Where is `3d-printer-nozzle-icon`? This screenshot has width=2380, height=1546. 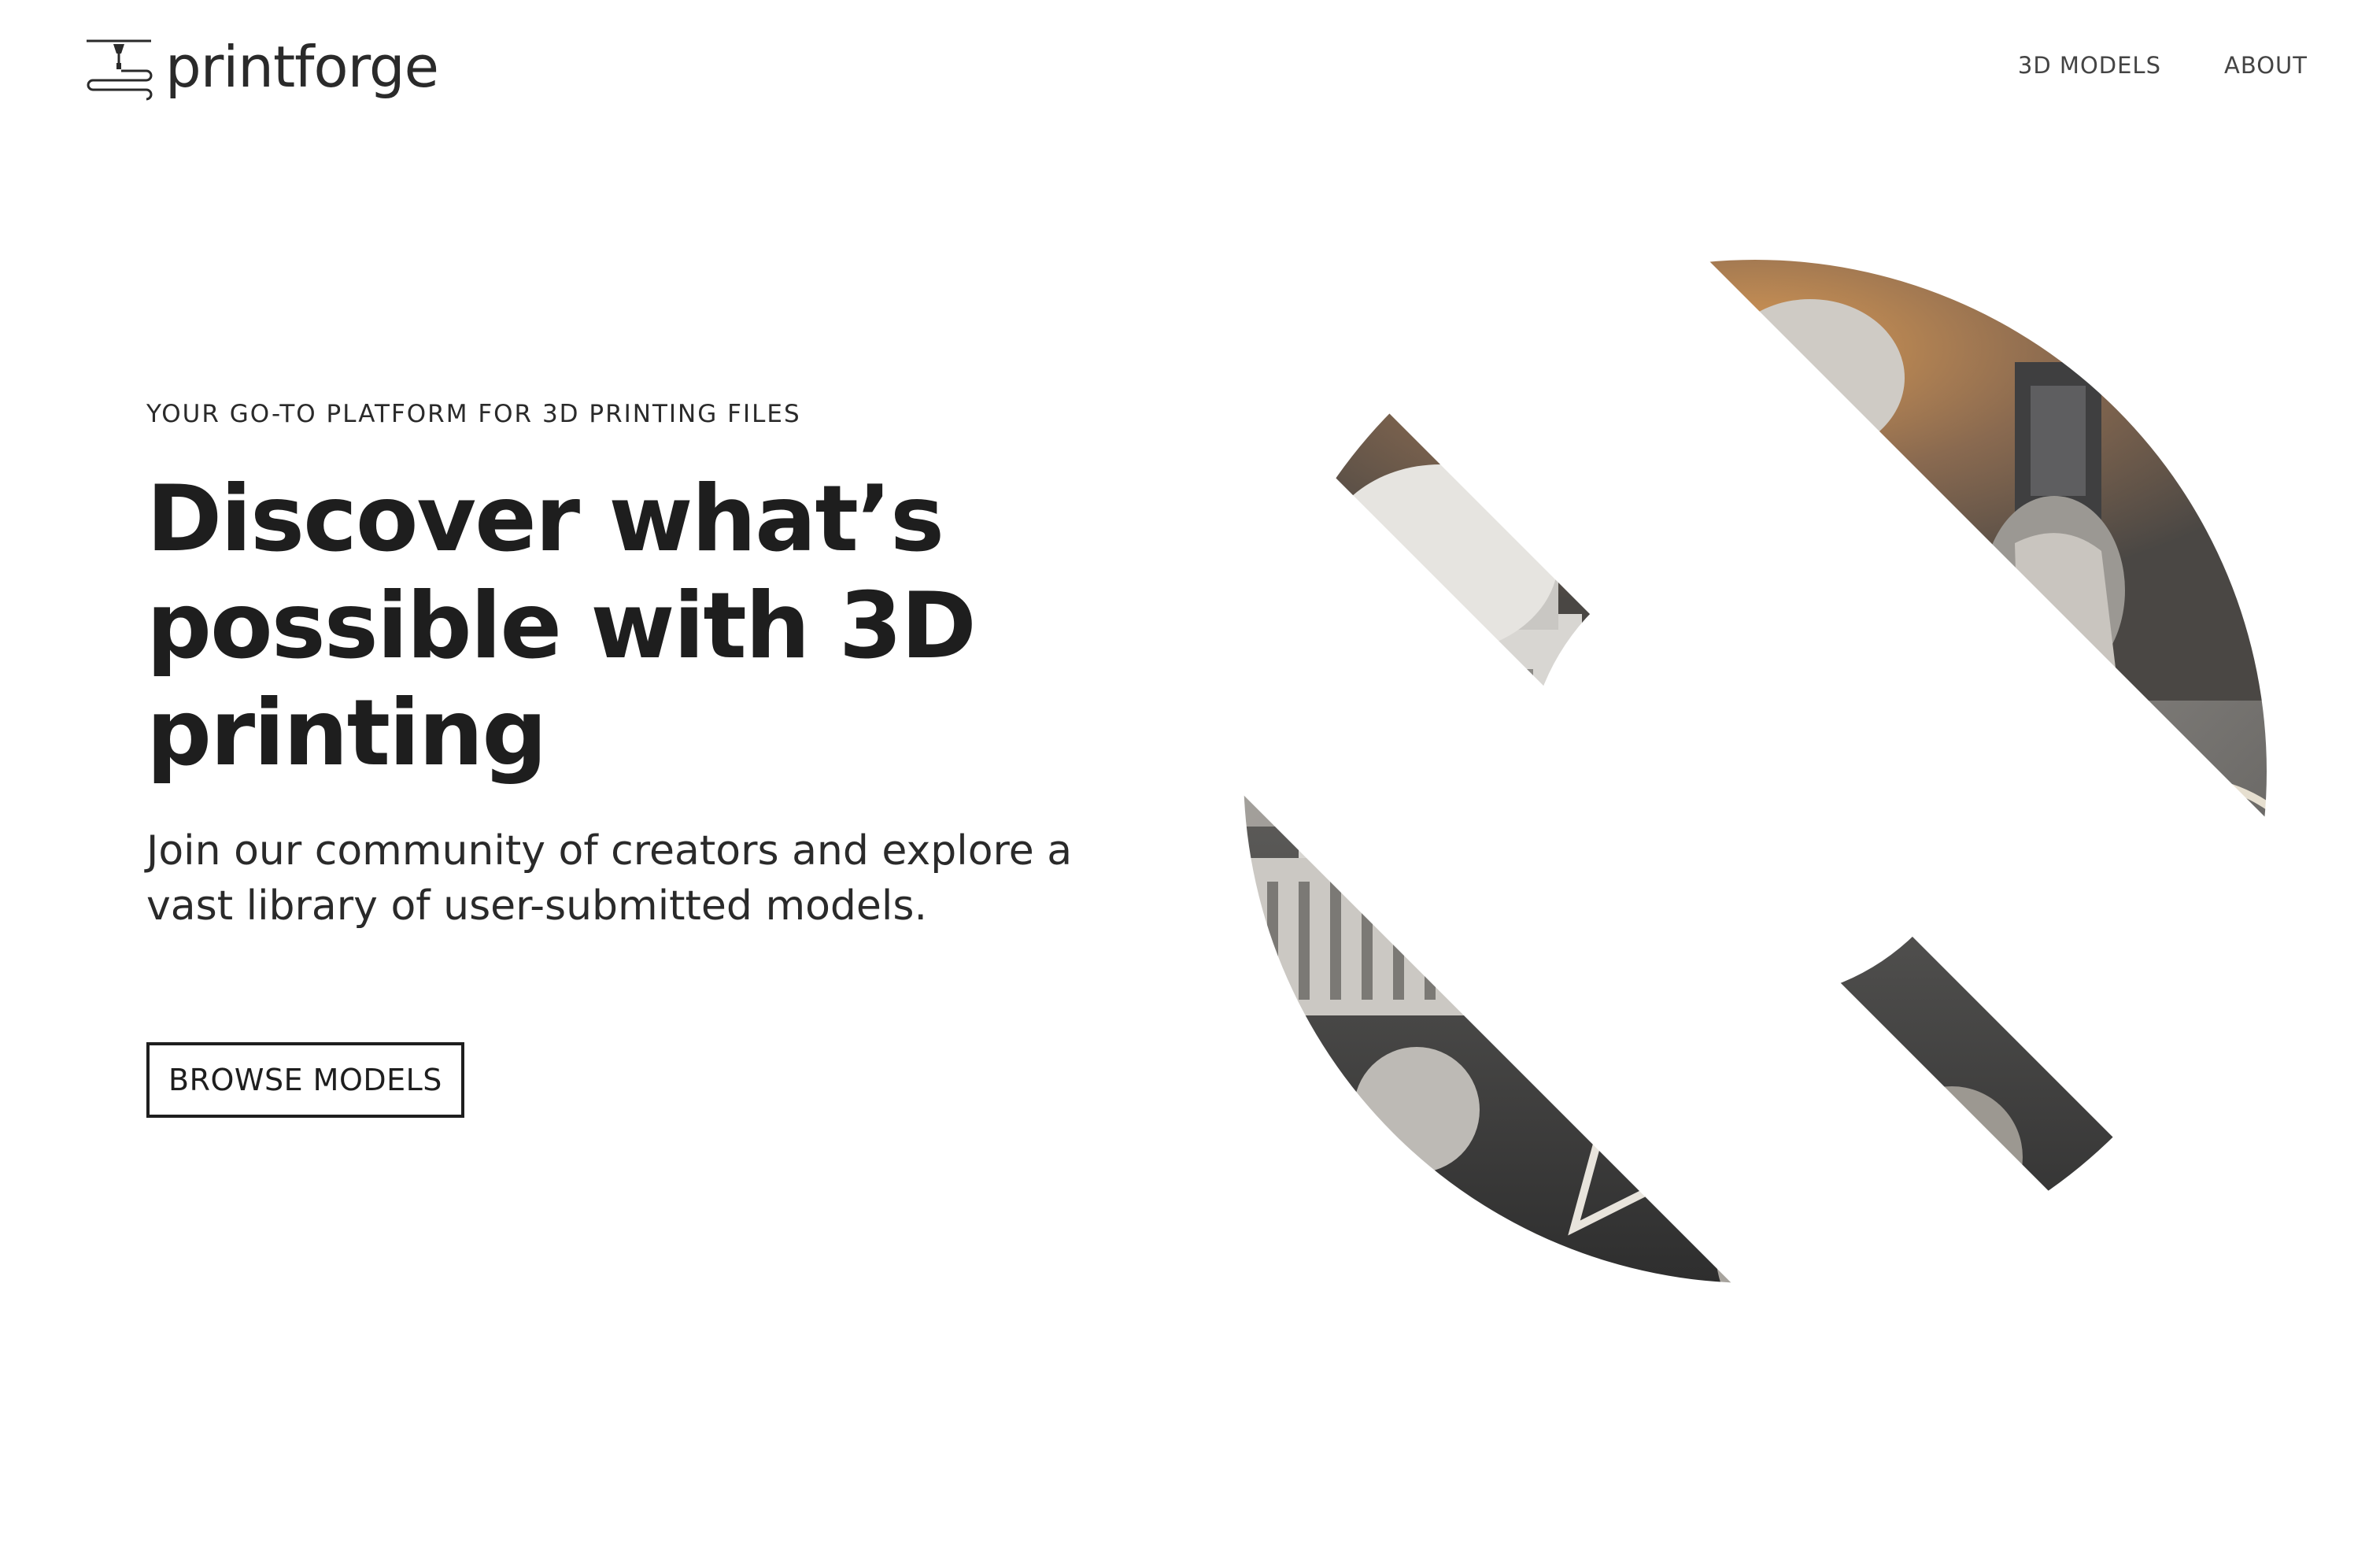
3d-printer-nozzle-icon is located at coordinates (120, 70).